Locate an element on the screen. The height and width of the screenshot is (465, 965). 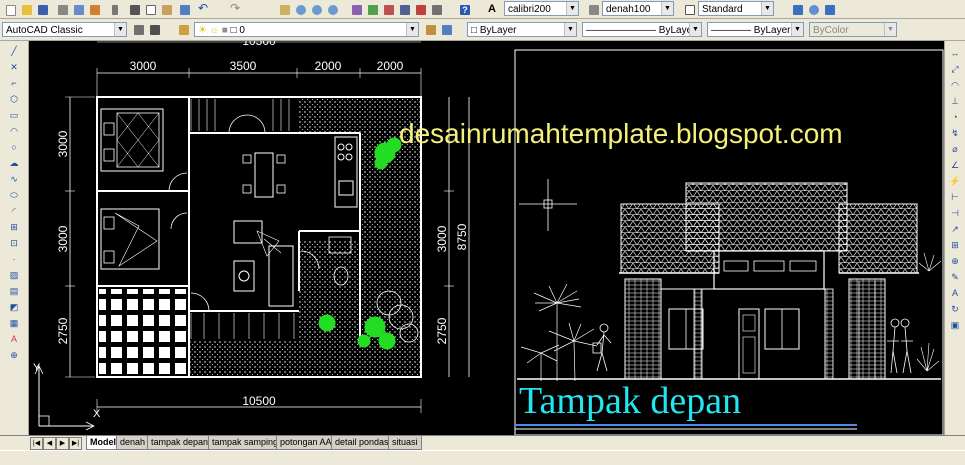
table-icon: ▦ is located at coordinates (14, 323).